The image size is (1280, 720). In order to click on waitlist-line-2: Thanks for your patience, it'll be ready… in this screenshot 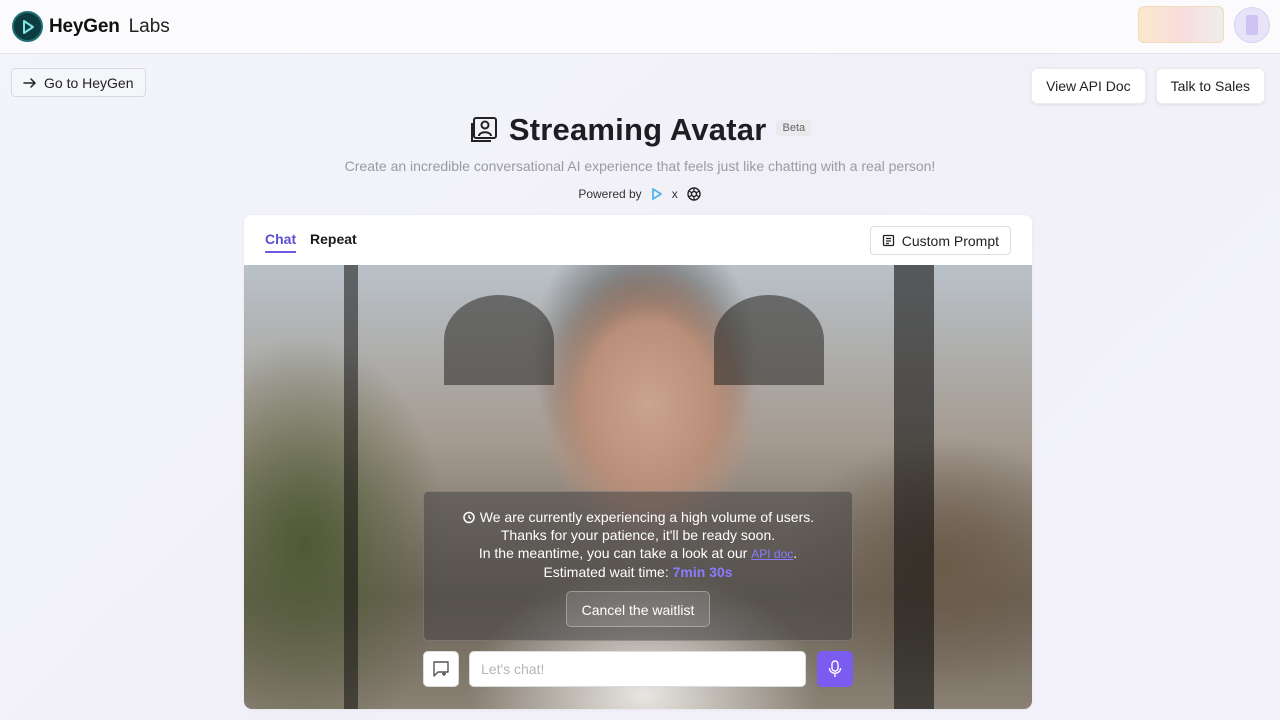, I will do `click(638, 535)`.